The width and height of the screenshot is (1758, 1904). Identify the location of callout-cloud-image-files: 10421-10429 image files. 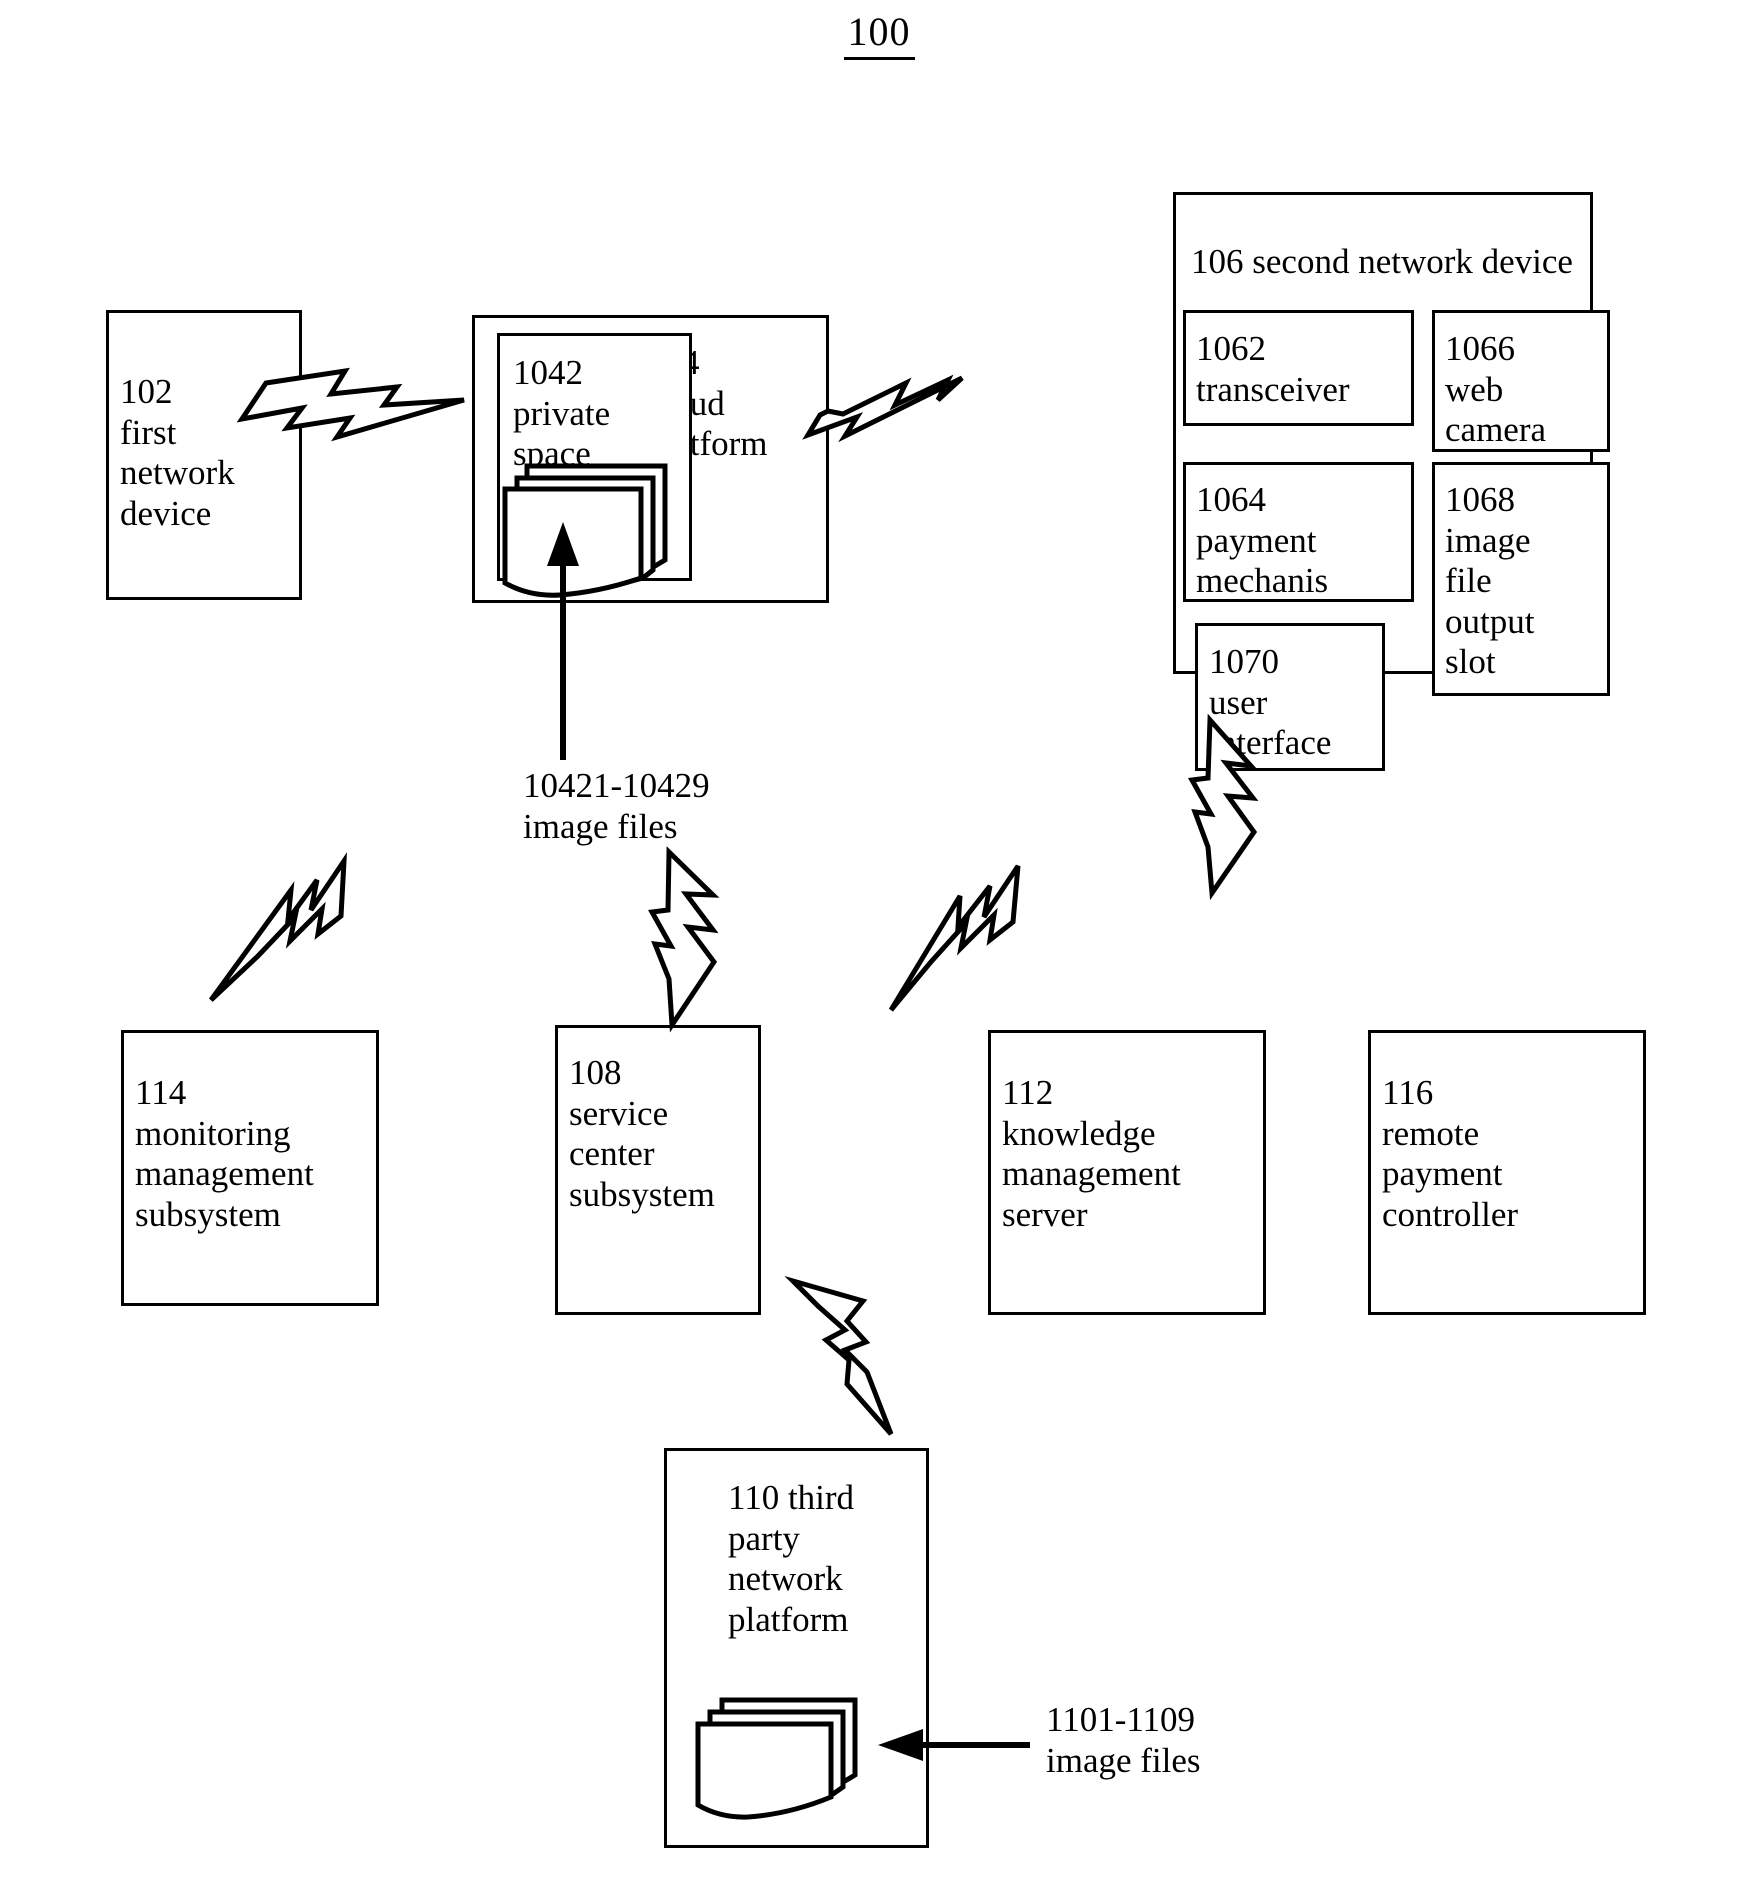
(616, 806).